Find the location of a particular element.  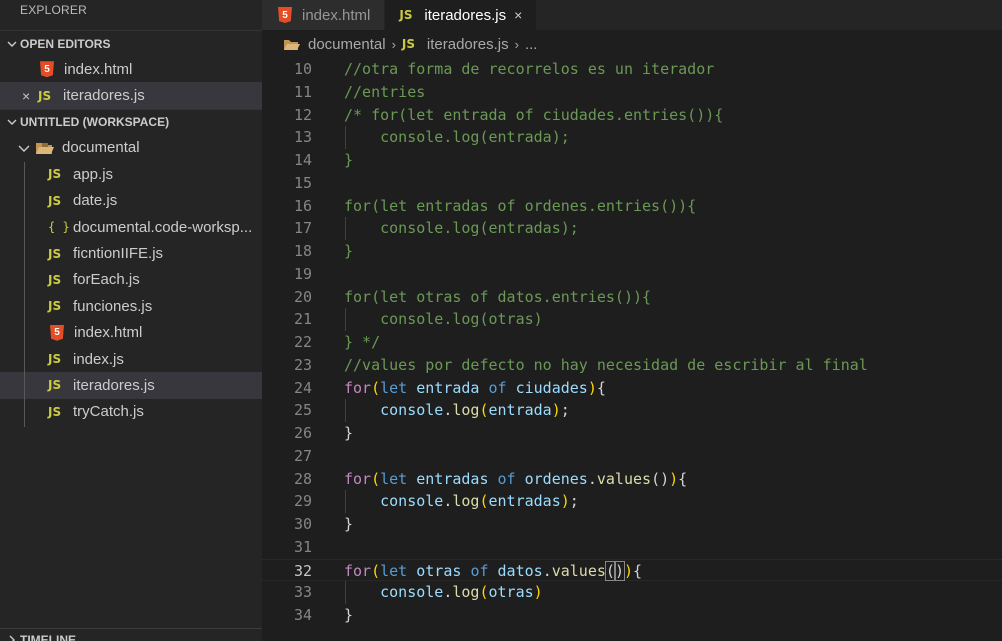

breadcrumb-folder: documental is located at coordinates (347, 44).